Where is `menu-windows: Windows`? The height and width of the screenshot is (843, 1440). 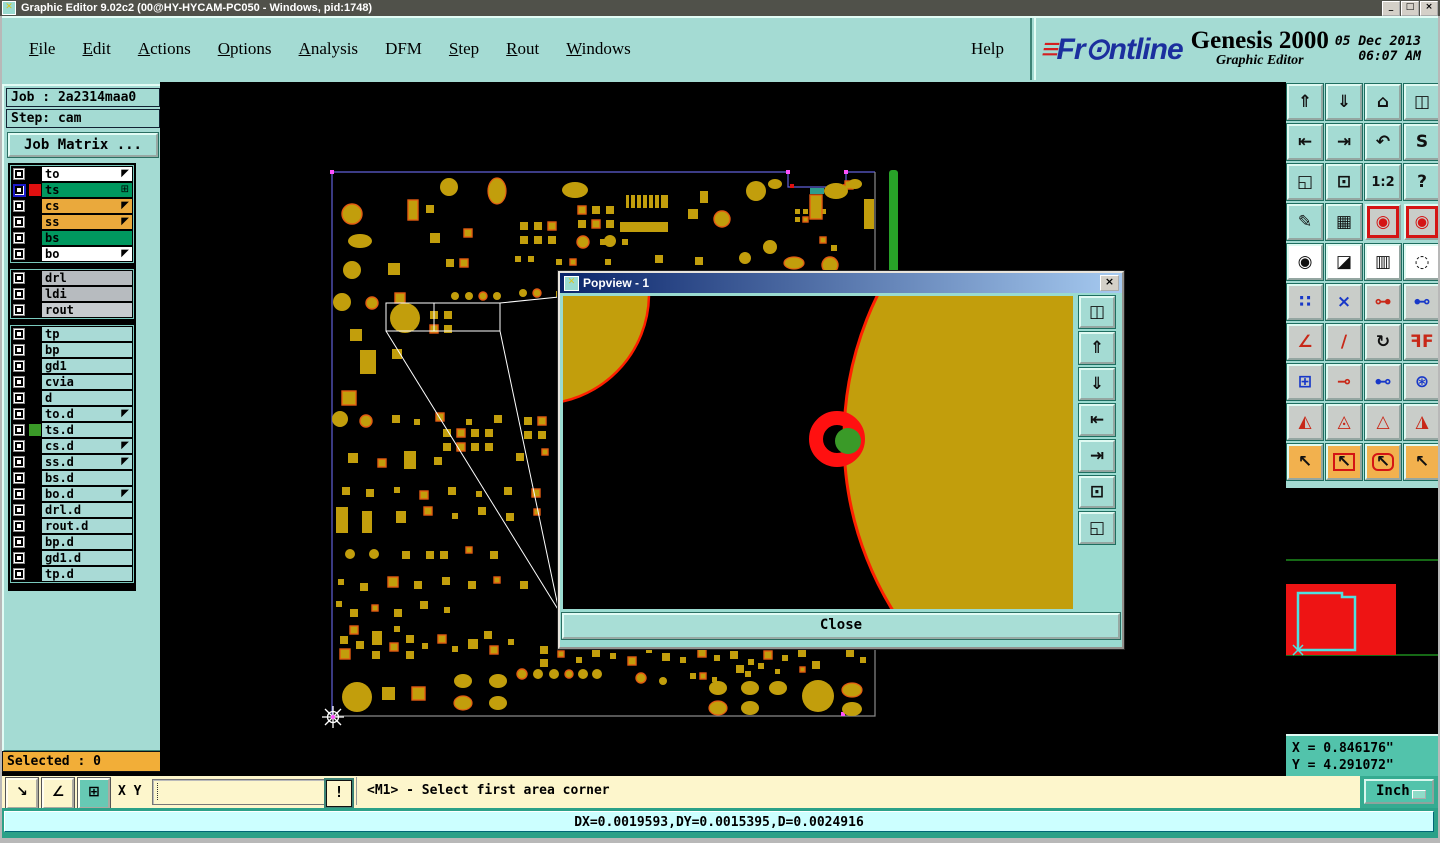
menu-windows: Windows is located at coordinates (598, 49).